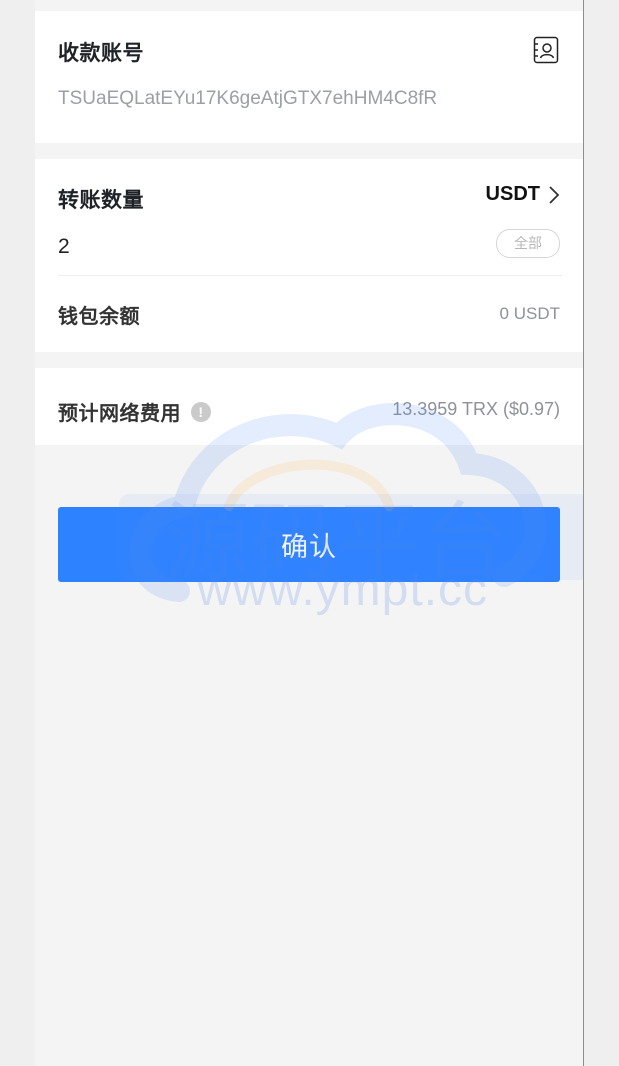  Describe the element at coordinates (528, 243) in the screenshot. I see `all-amount-button: 全部` at that location.